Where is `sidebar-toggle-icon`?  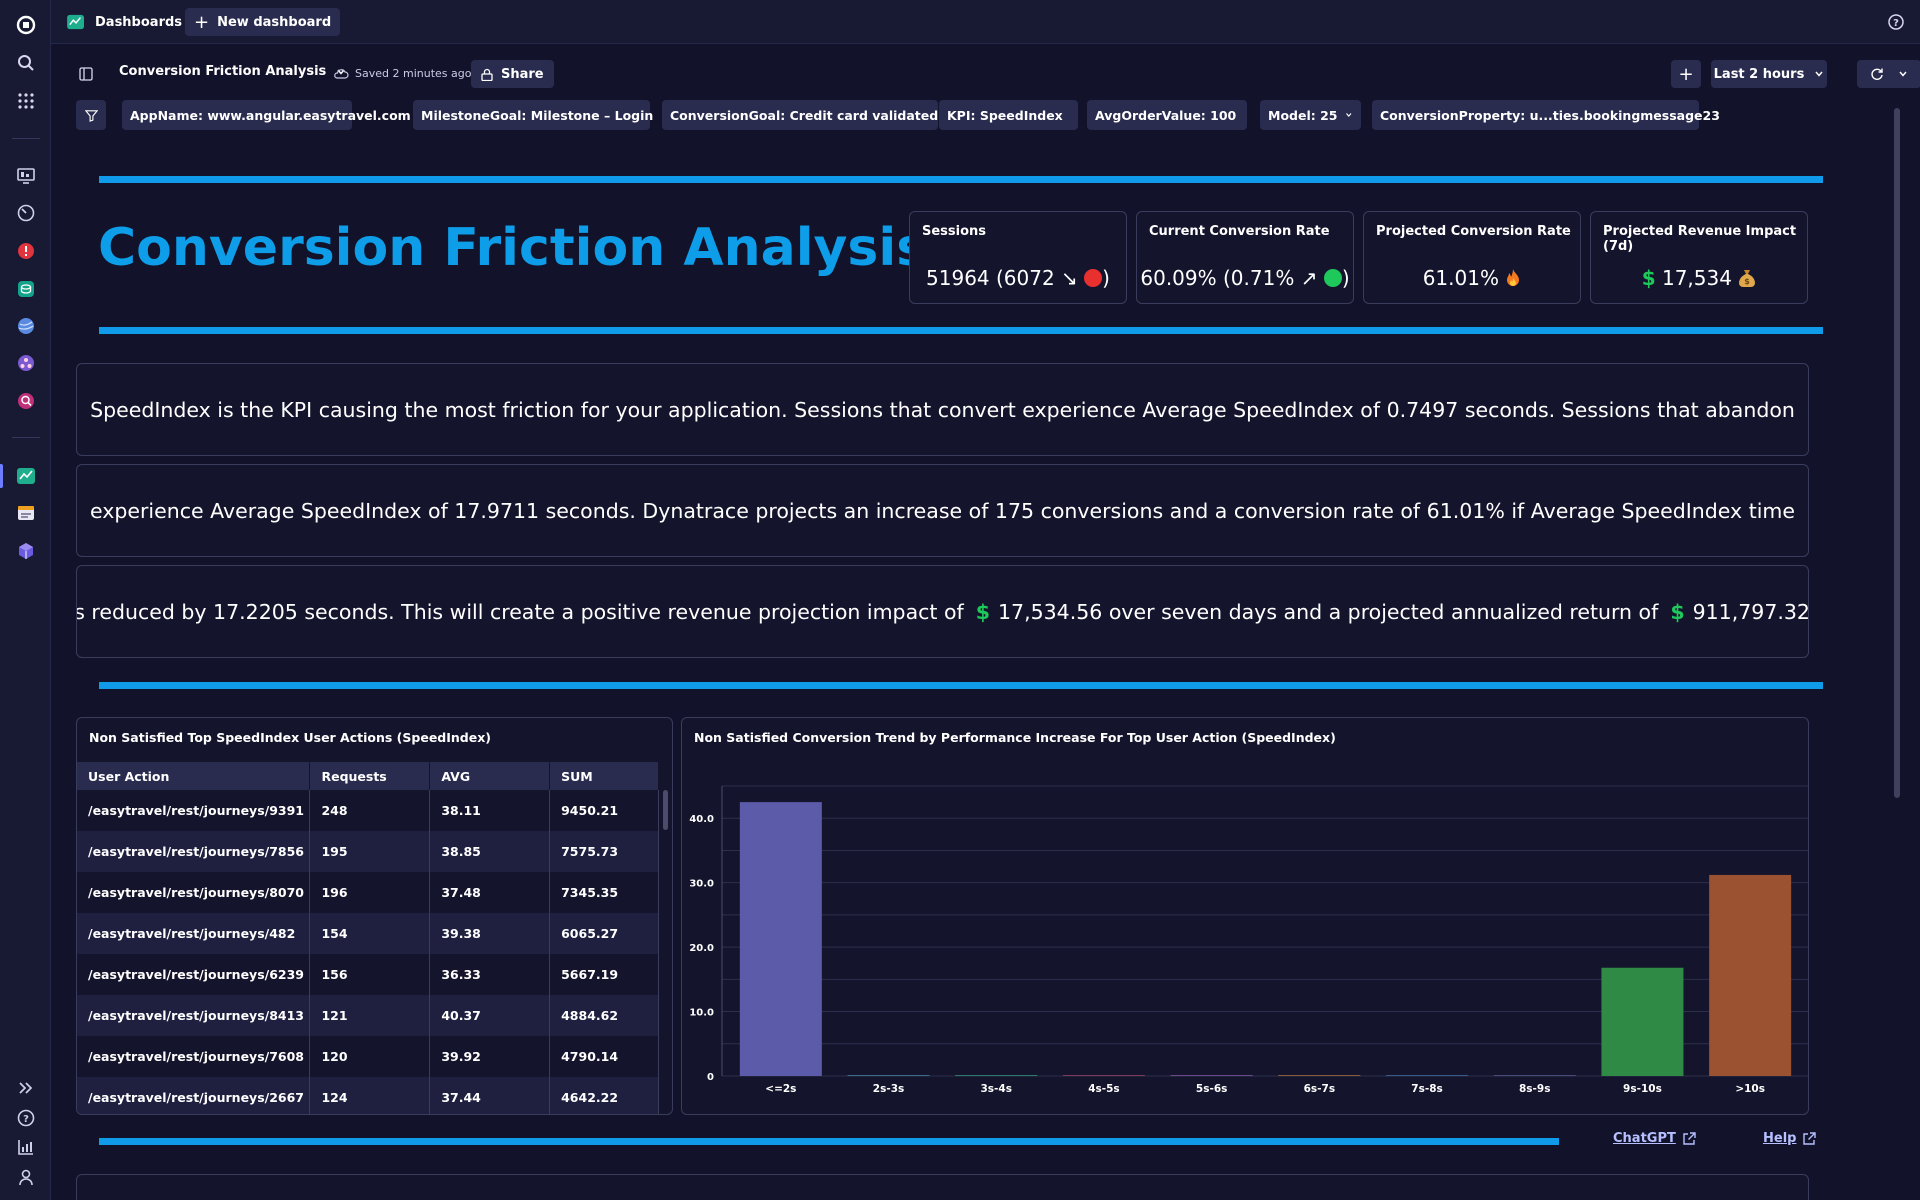
sidebar-toggle-icon is located at coordinates (86, 74).